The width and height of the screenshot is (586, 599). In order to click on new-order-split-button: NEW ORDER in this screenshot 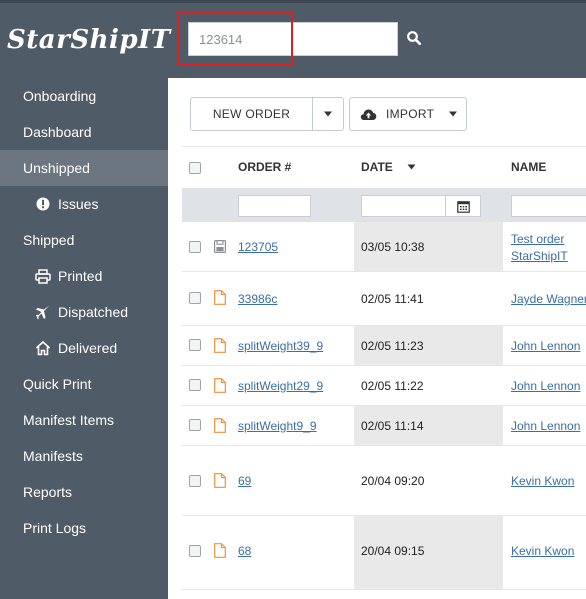, I will do `click(267, 114)`.